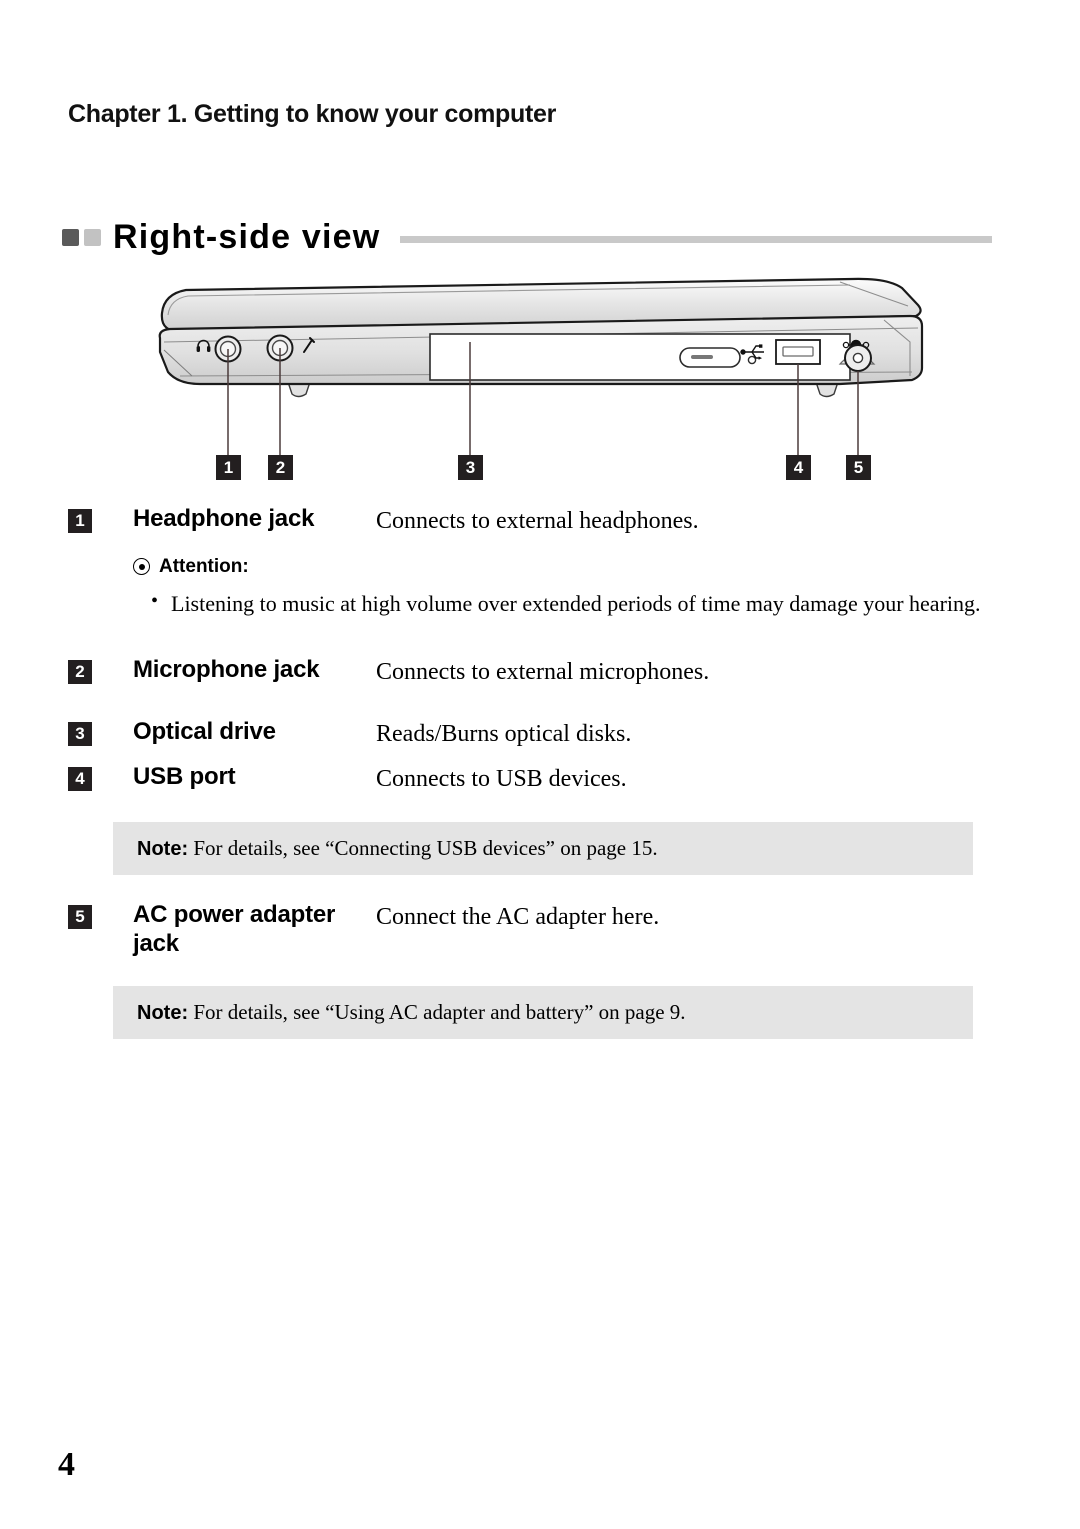  Describe the element at coordinates (66, 1464) in the screenshot. I see `page-number: 4` at that location.